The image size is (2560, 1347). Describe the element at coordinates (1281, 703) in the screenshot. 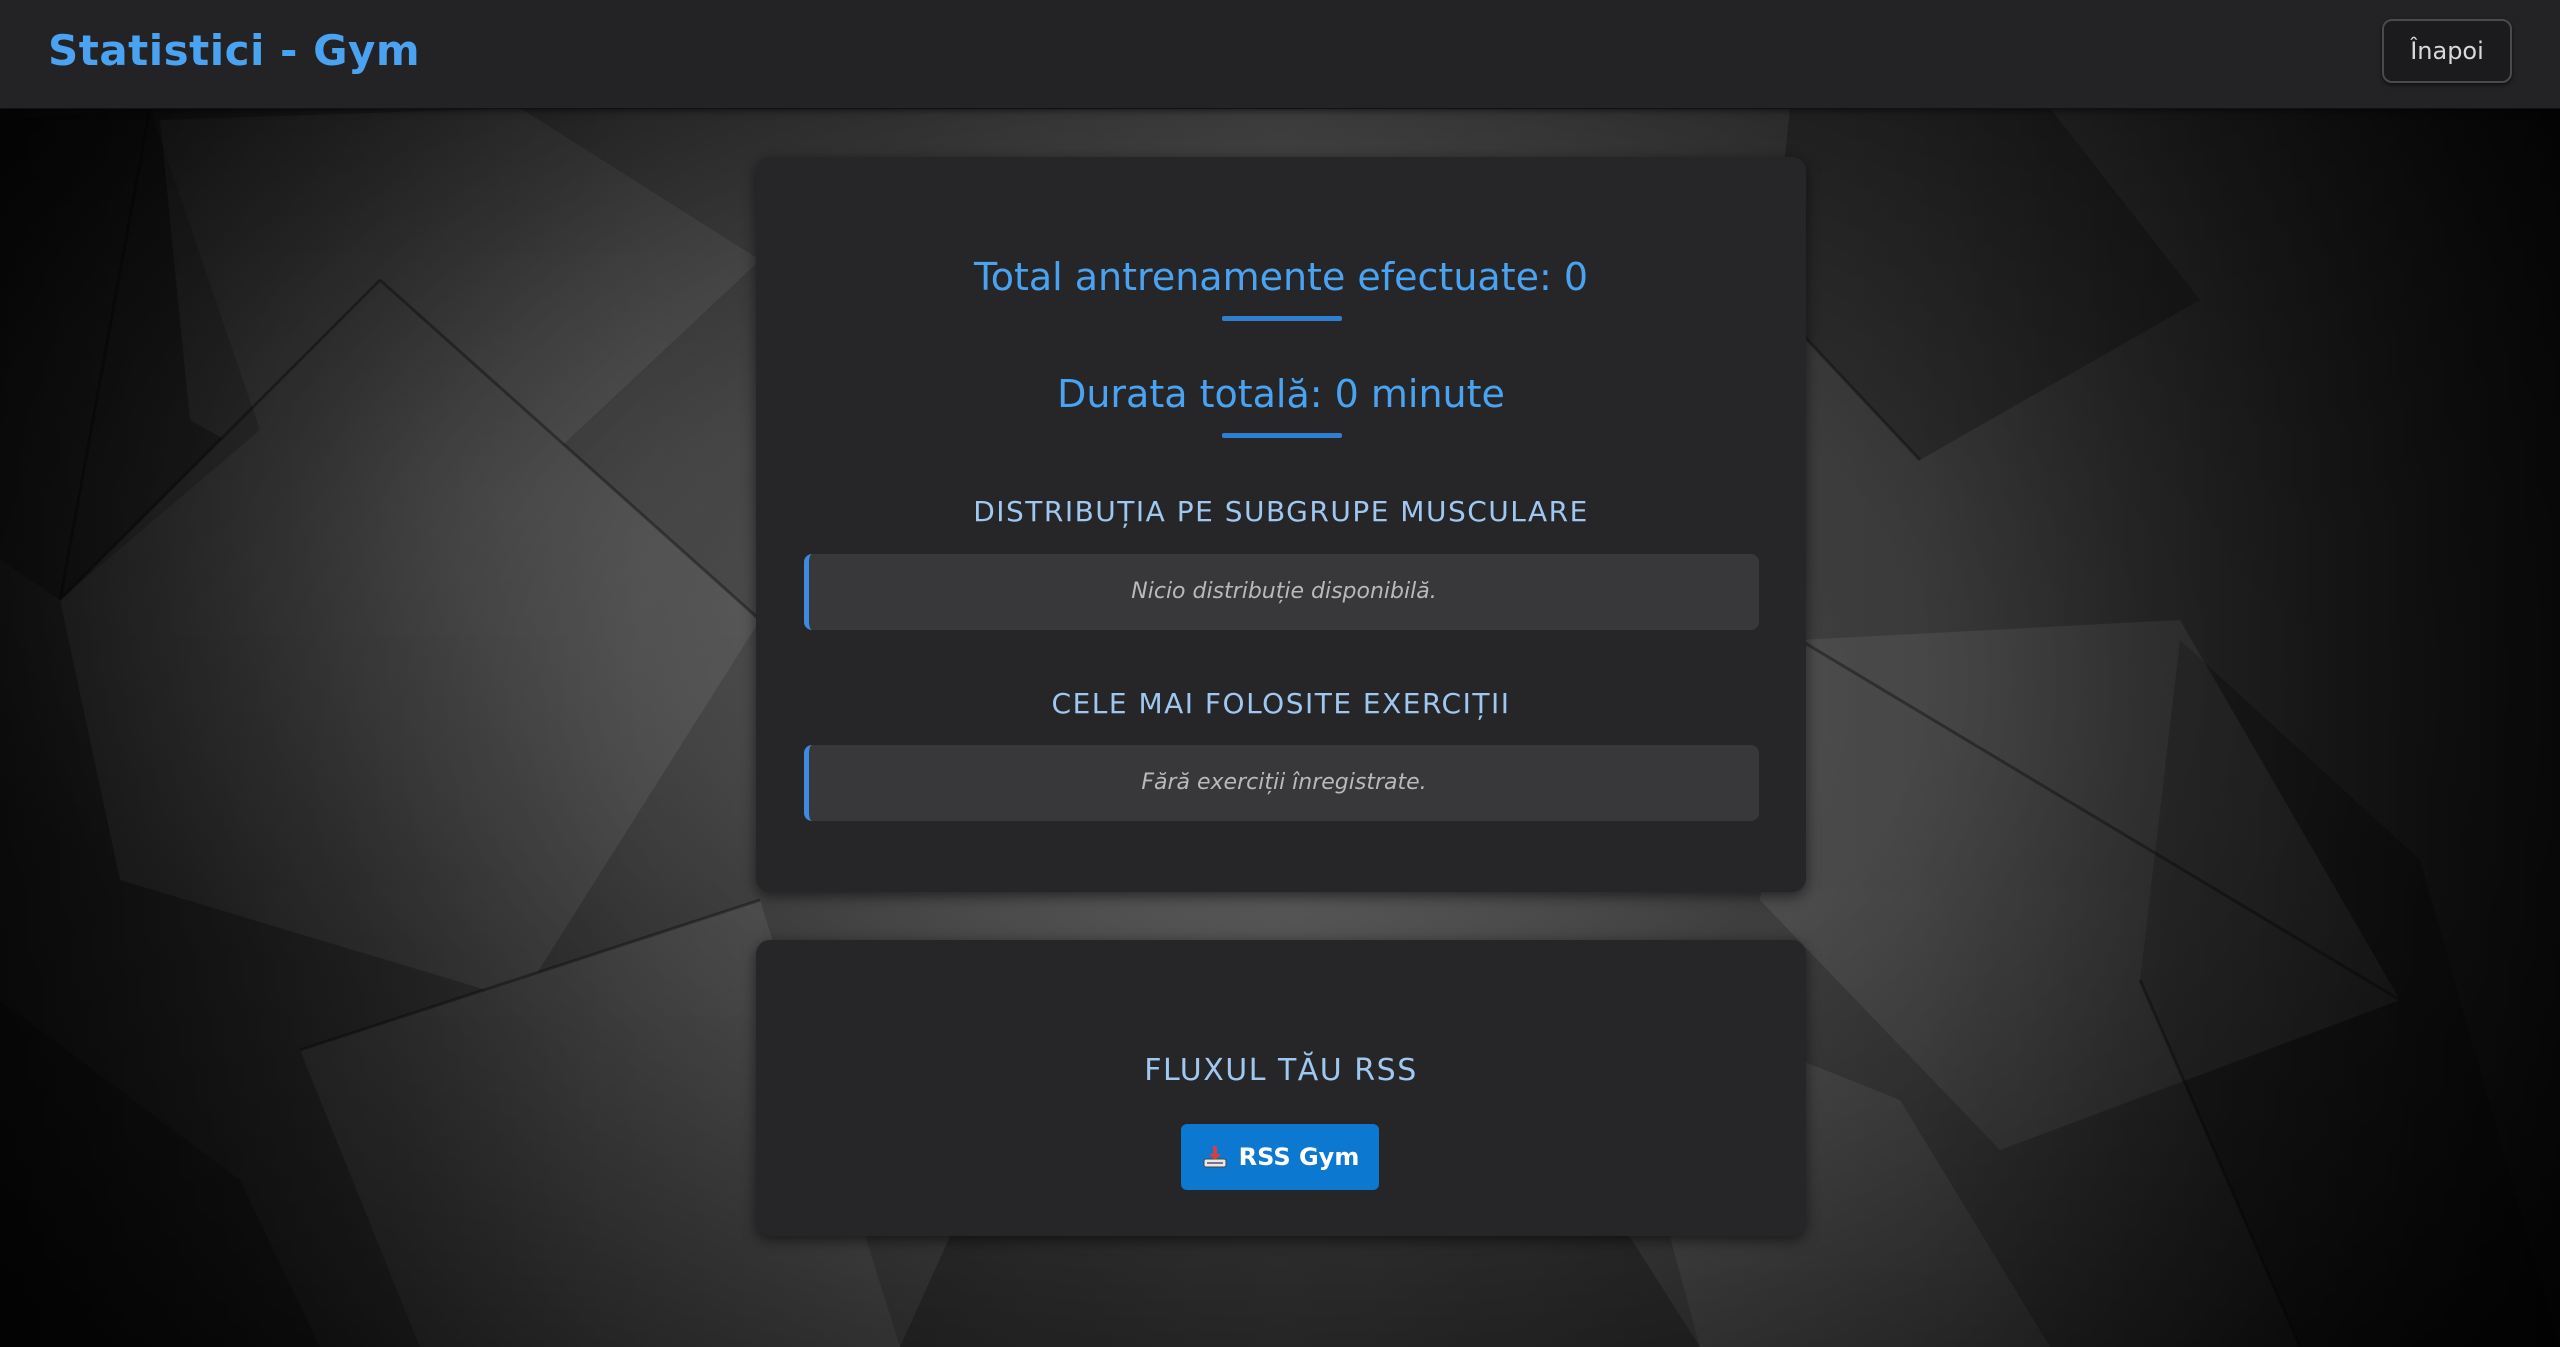

I see `top-exercises-title: CELE MAI FOLOSITE EXERCIȚII` at that location.